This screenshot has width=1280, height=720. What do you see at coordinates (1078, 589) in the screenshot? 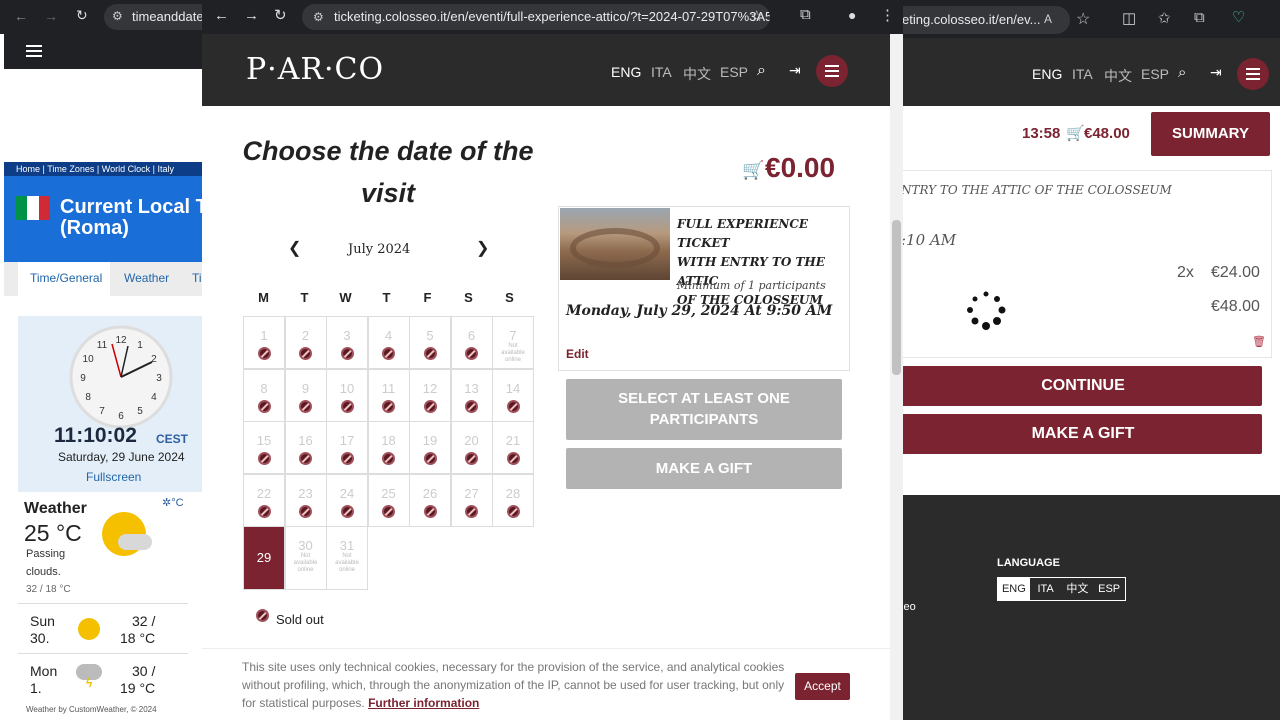
I see `footer-lang-zh: 中文` at bounding box center [1078, 589].